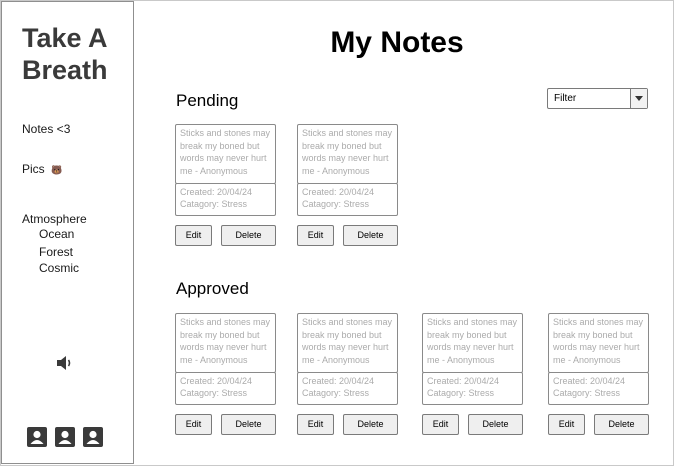  I want to click on sidebar-item-pics-label: Pics, so click(33, 169).